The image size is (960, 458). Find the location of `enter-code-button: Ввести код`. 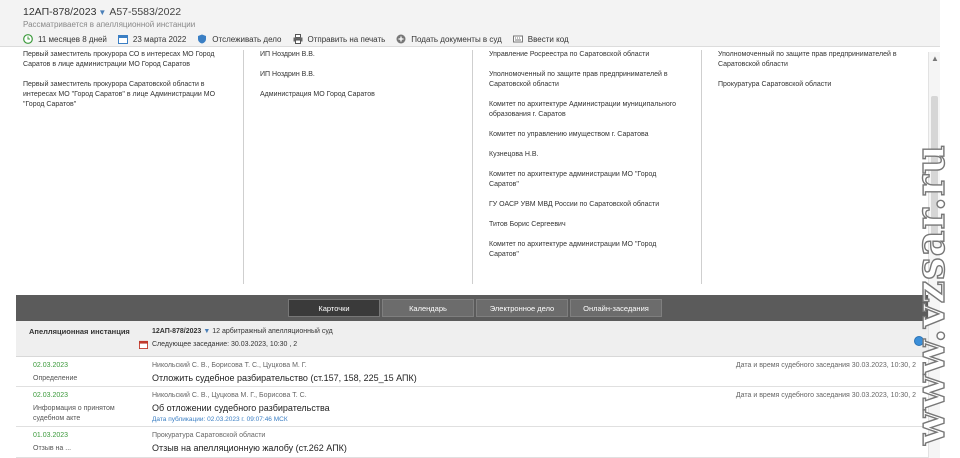

enter-code-button: Ввести код is located at coordinates (540, 39).